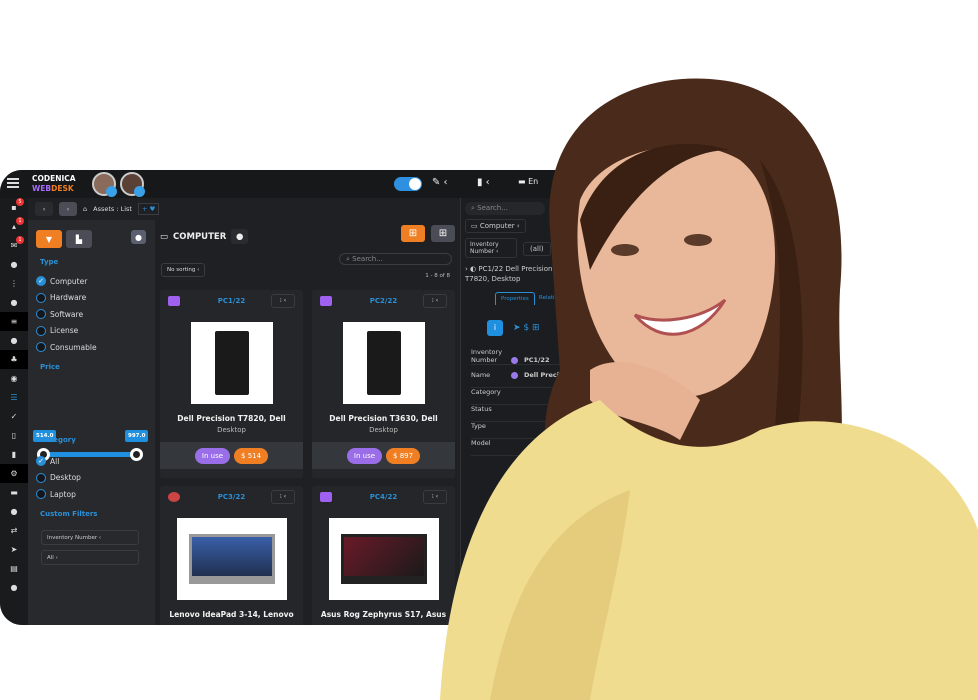 This screenshot has height=700, width=978. Describe the element at coordinates (413, 233) in the screenshot. I see `grid-view-button: ⊞` at that location.